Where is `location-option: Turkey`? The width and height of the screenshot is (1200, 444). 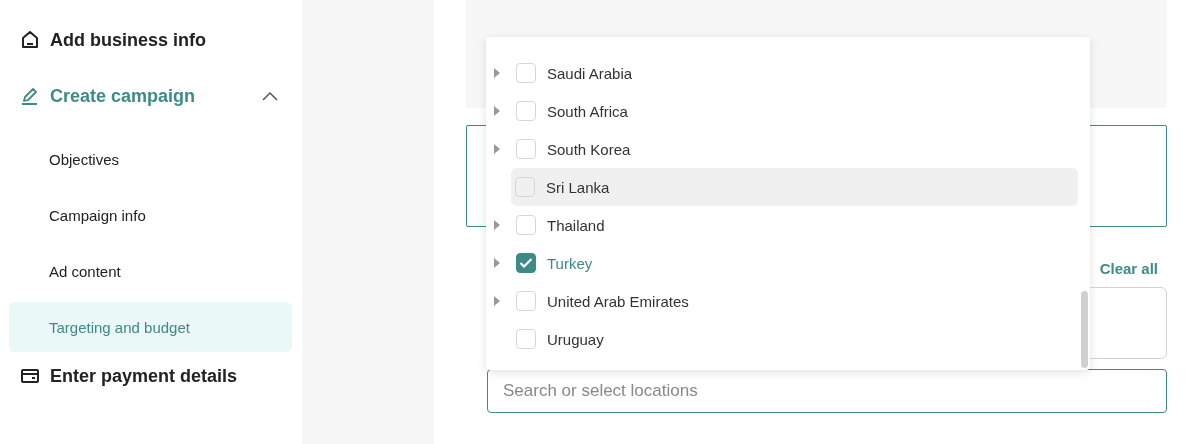 location-option: Turkey is located at coordinates (784, 263).